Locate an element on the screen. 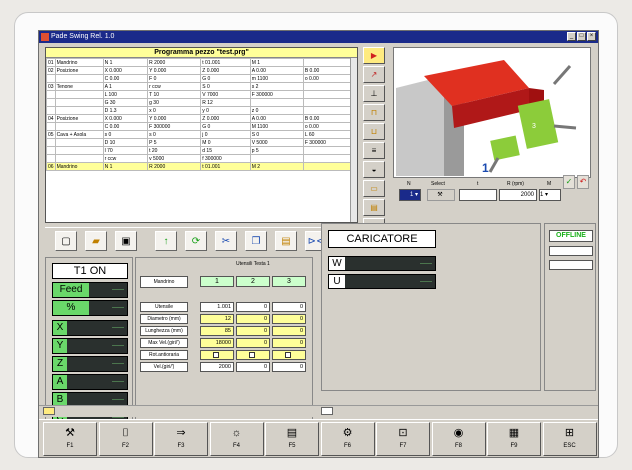  param-cell: L 60 is located at coordinates (330, 134).